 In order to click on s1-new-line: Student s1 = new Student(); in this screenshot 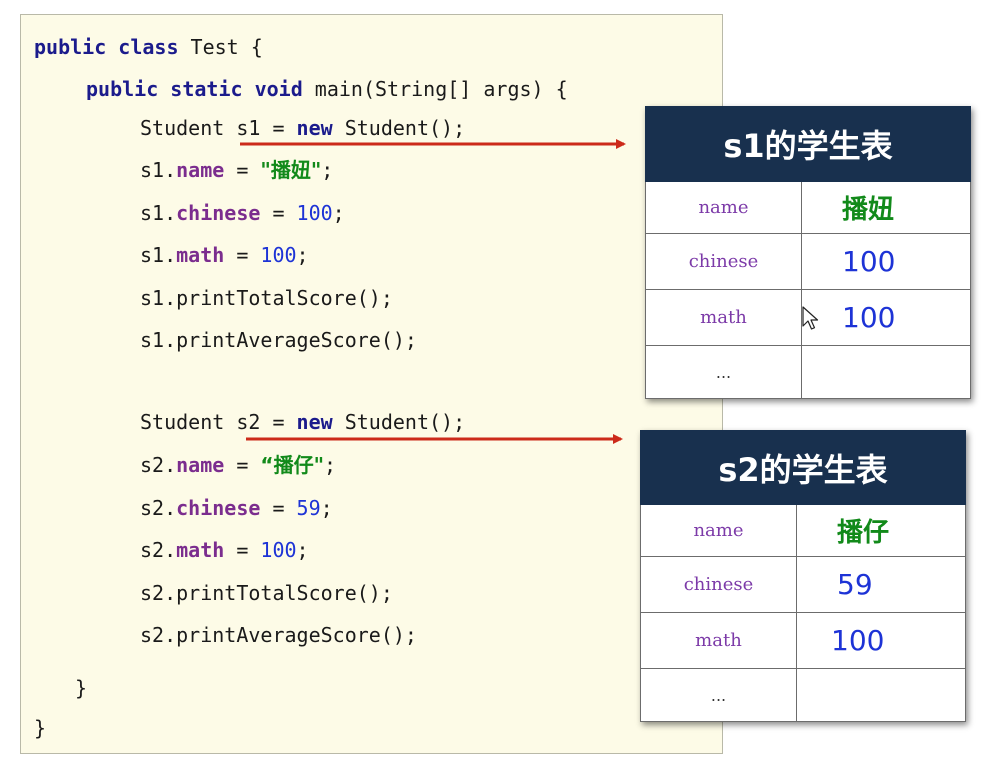, I will do `click(303, 128)`.